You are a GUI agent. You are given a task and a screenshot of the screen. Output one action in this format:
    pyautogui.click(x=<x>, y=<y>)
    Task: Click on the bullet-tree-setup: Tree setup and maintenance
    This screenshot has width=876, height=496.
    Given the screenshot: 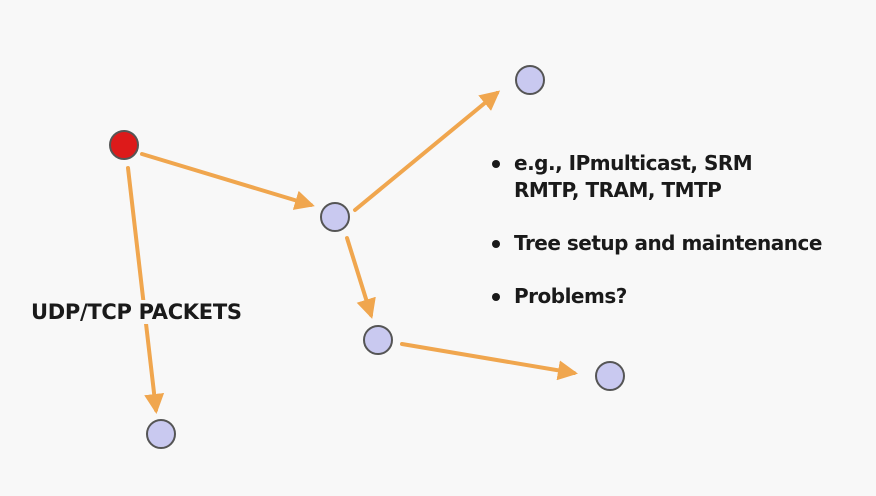 What is the action you would take?
    pyautogui.click(x=675, y=243)
    